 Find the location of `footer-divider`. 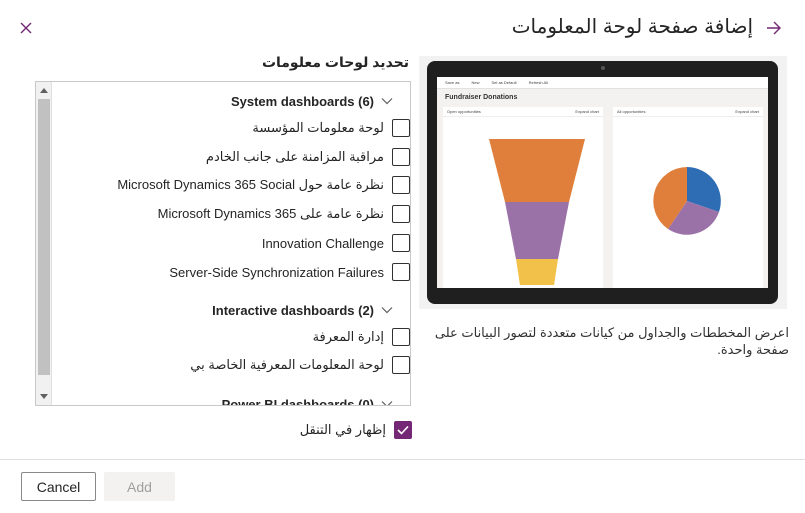

footer-divider is located at coordinates (402, 459).